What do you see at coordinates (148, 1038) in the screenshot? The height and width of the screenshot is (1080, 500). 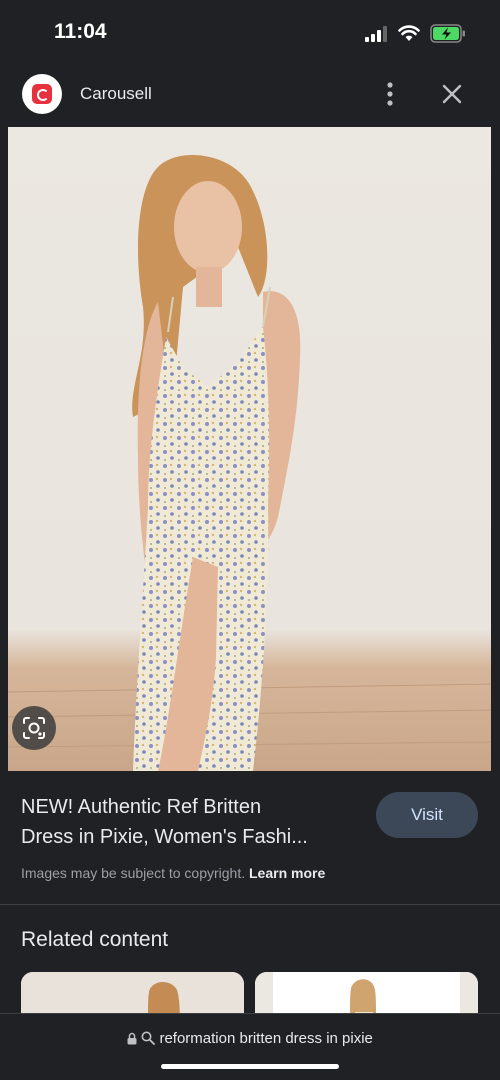 I see `search-icon` at bounding box center [148, 1038].